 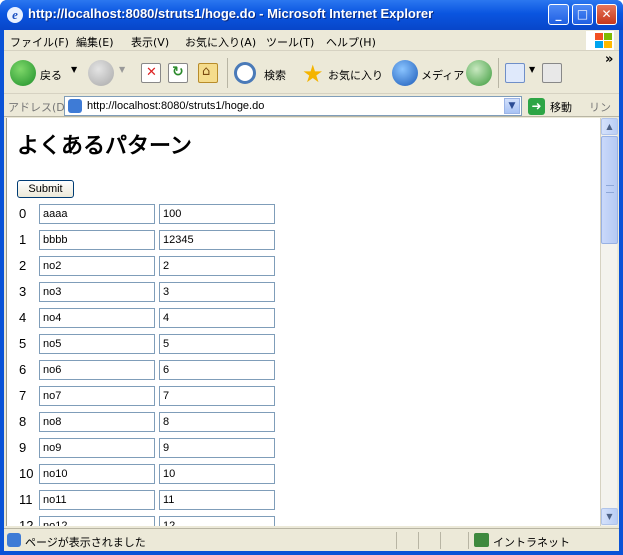 What do you see at coordinates (75, 106) in the screenshot?
I see `page-icon` at bounding box center [75, 106].